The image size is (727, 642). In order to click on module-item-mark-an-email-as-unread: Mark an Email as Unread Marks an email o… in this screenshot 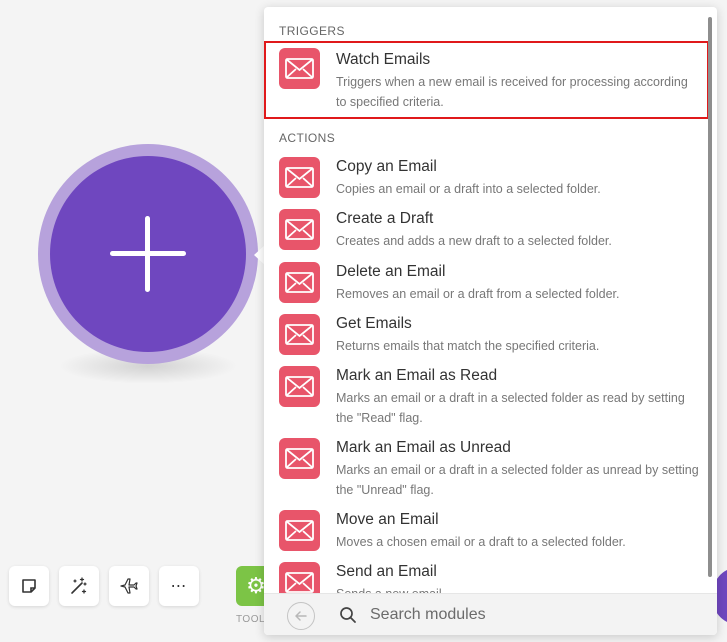, I will do `click(486, 469)`.